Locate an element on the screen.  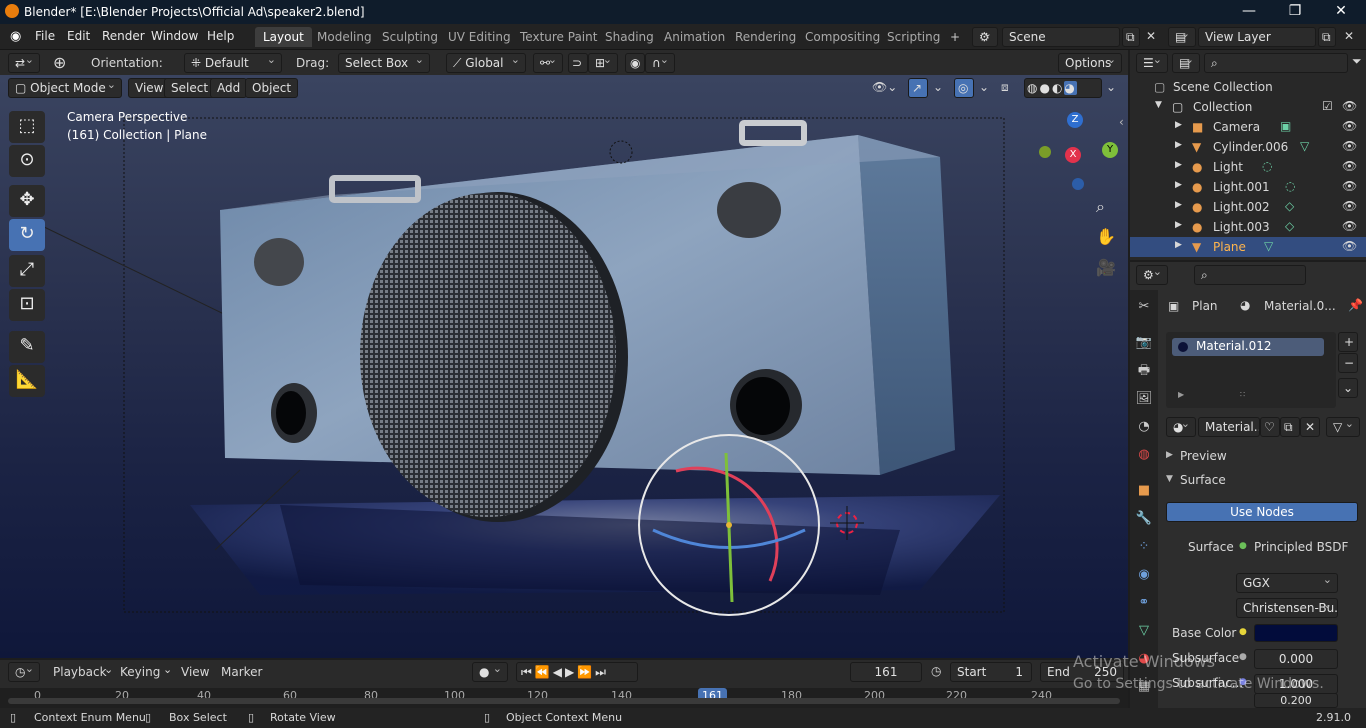
outliner-filter-icon: ⏷ is located at coordinates (1357, 61).